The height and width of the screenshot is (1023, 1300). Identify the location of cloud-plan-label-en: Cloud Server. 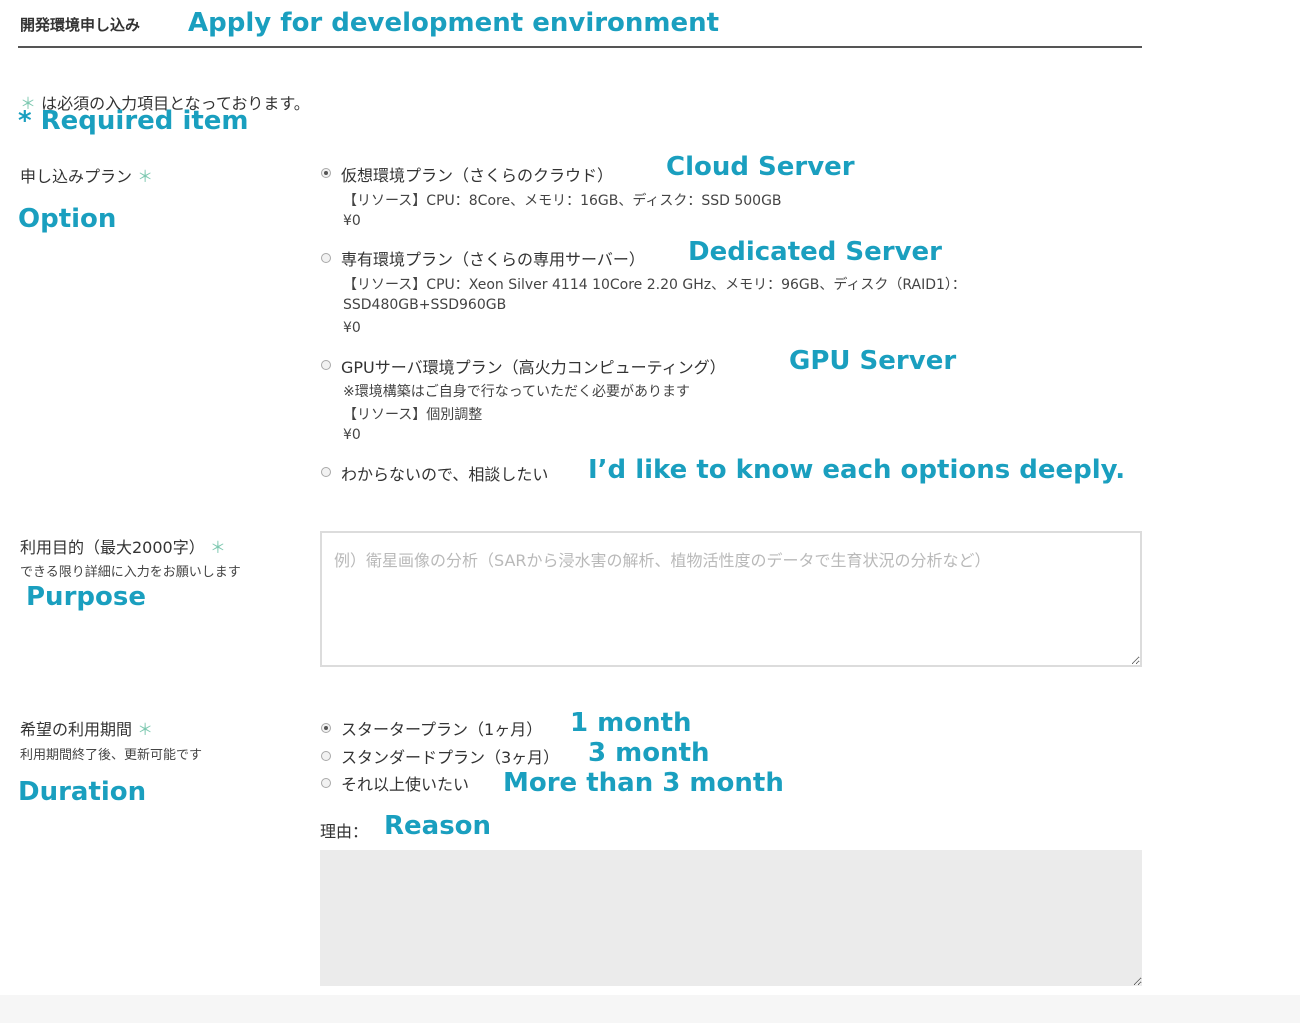
(760, 167).